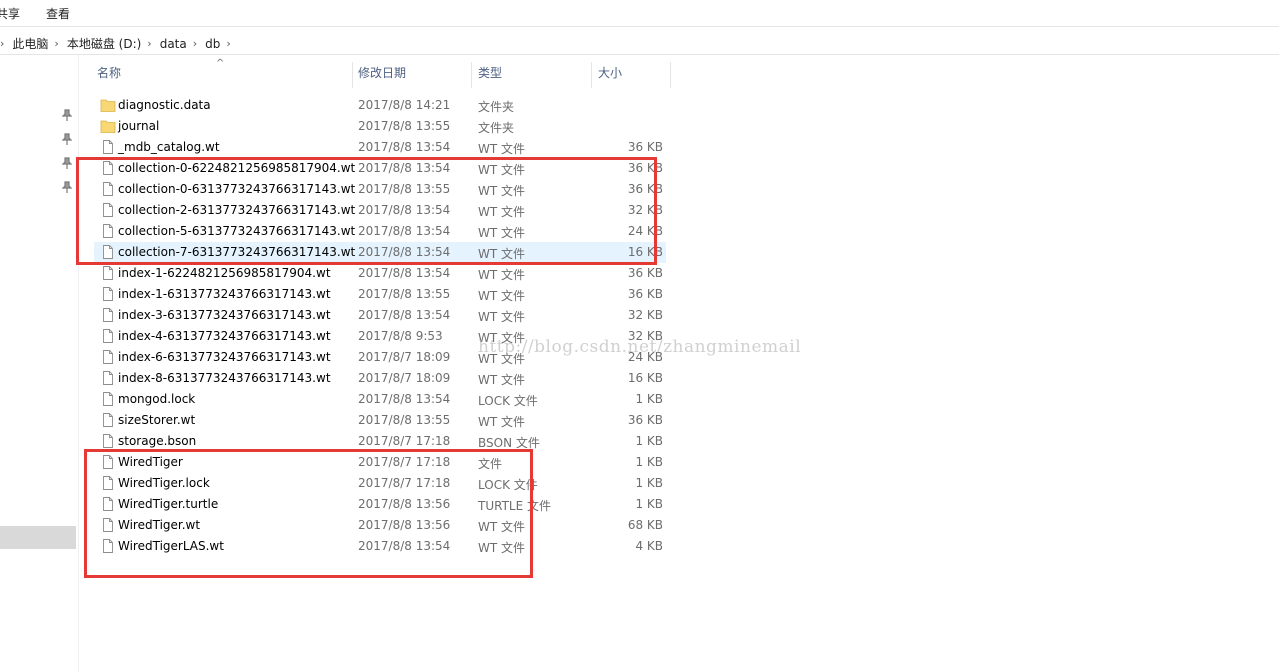  Describe the element at coordinates (224, 357) in the screenshot. I see `file-name: index-6-6313773243766317143.wt` at that location.